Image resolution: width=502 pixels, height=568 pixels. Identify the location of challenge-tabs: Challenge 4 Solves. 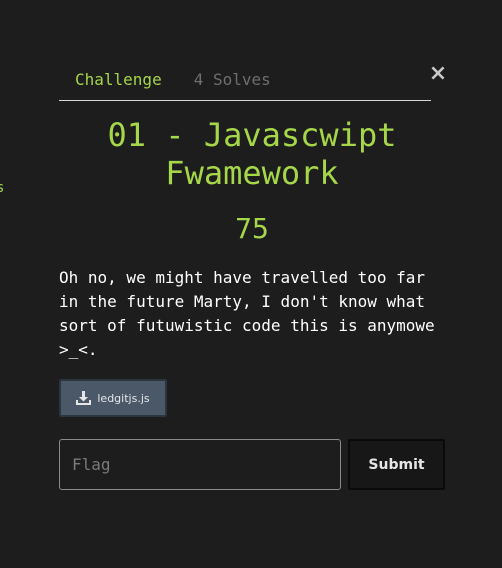
(245, 83).